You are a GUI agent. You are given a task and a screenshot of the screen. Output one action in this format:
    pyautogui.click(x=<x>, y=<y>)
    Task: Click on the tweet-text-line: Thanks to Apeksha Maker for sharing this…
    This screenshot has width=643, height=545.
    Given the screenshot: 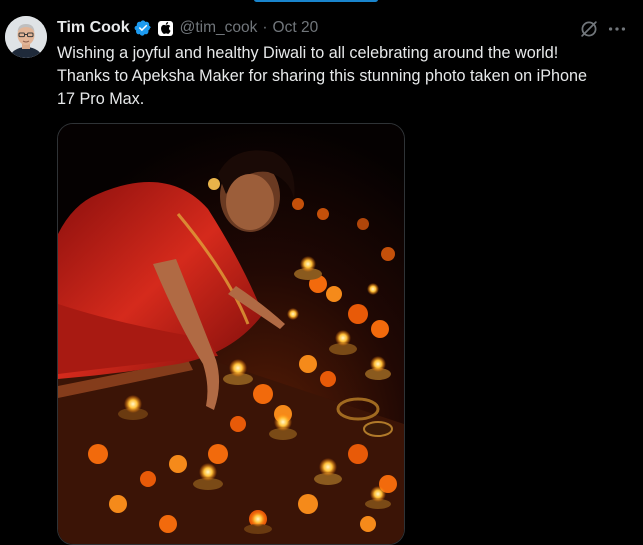 What is the action you would take?
    pyautogui.click(x=322, y=76)
    